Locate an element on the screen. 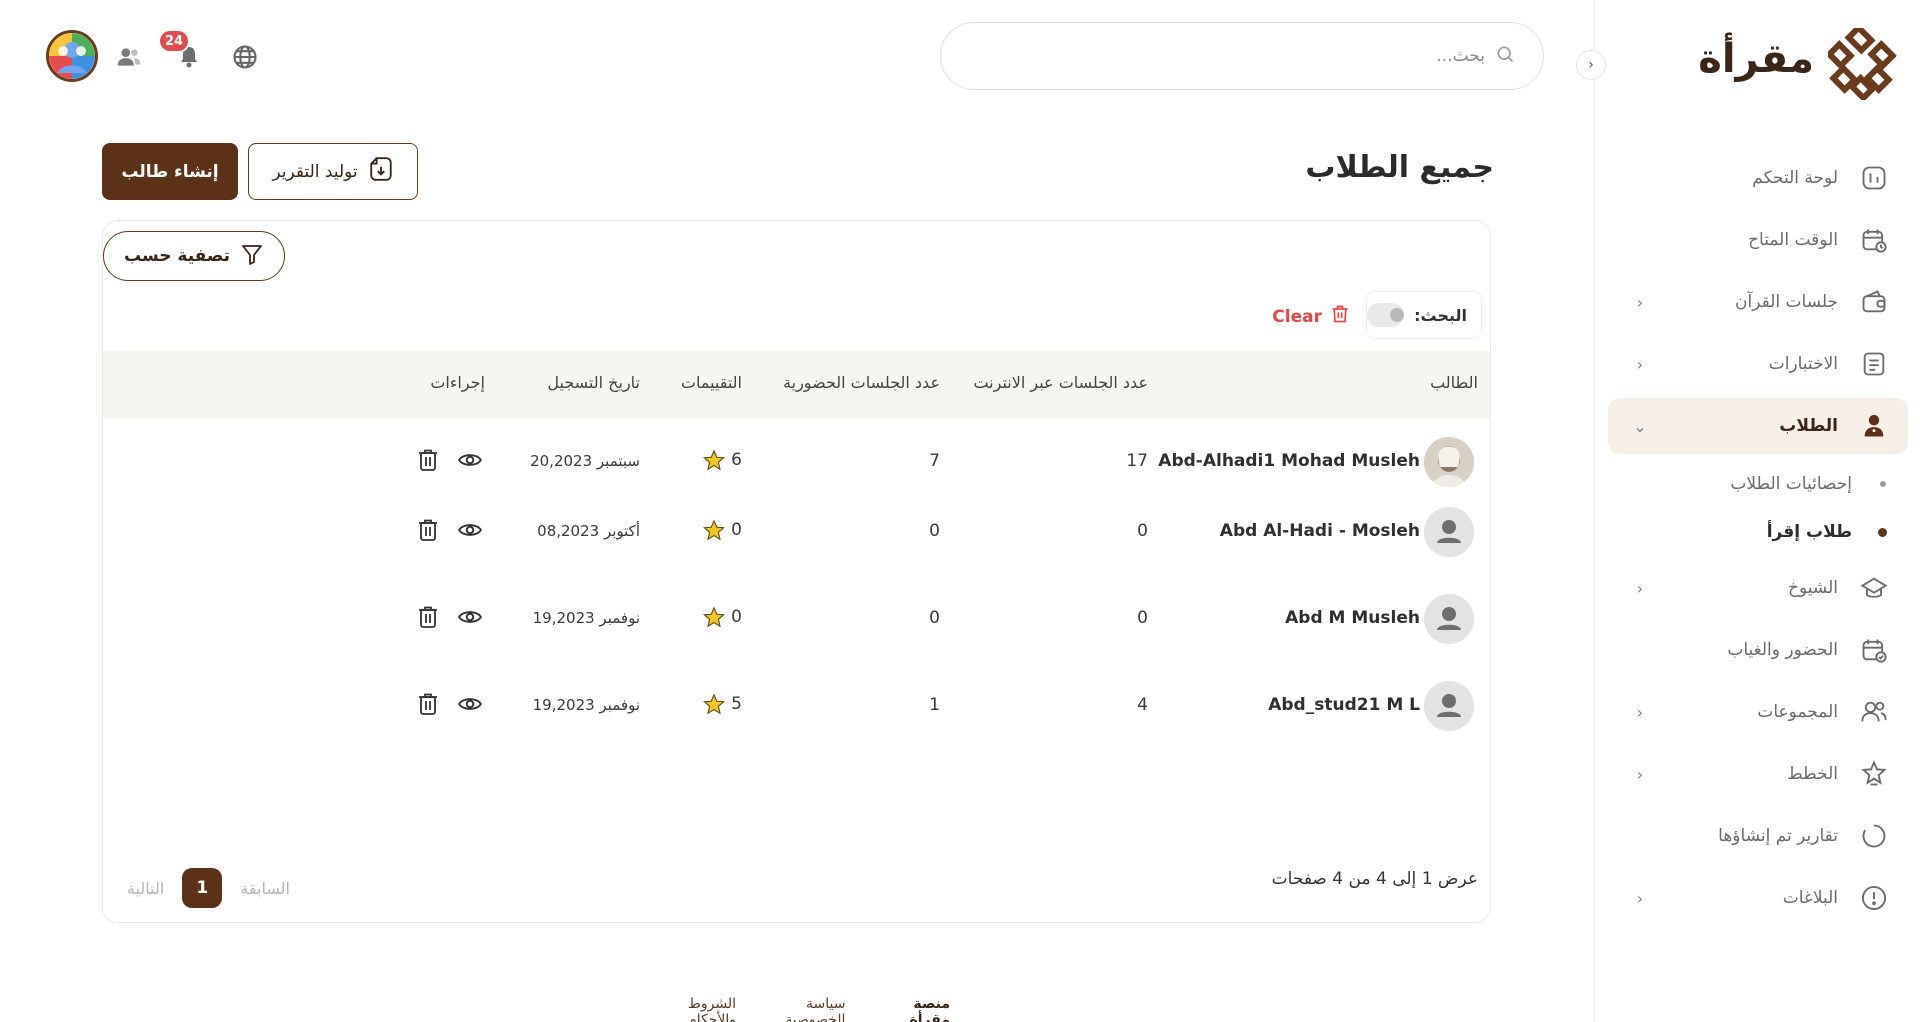 This screenshot has width=1920, height=1022. brand-logo-icon is located at coordinates (1862, 64).